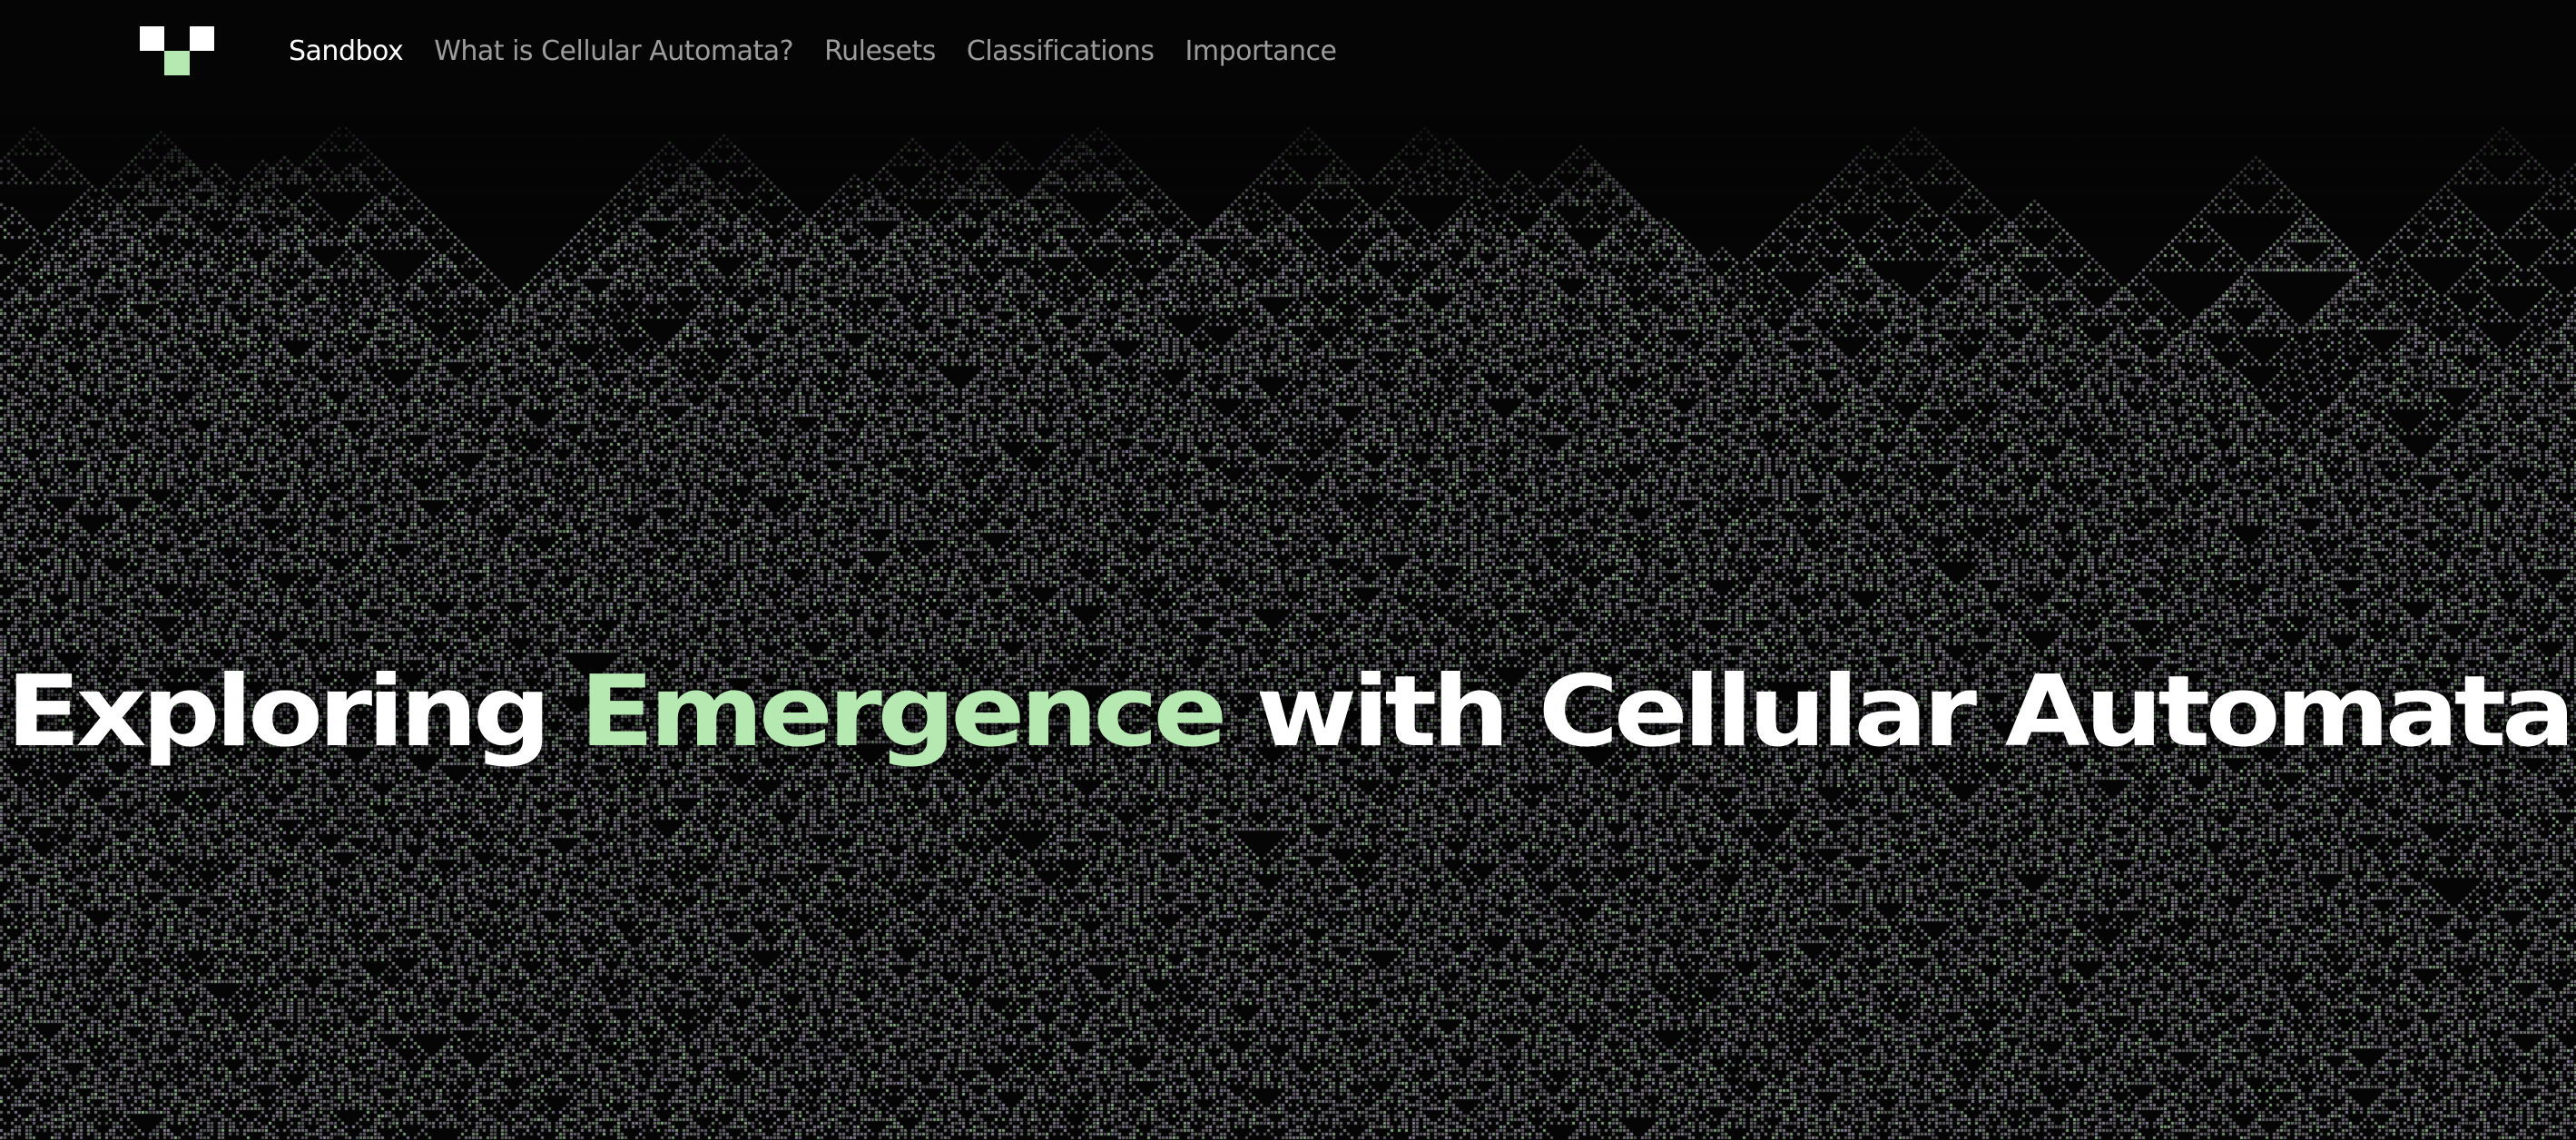  I want to click on nav-link-rulesets: Rulesets, so click(880, 51).